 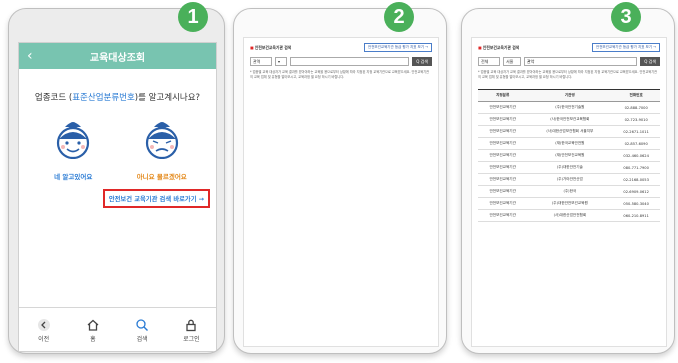 I want to click on table-cell: (사)대한산업안전협회, so click(x=570, y=215).